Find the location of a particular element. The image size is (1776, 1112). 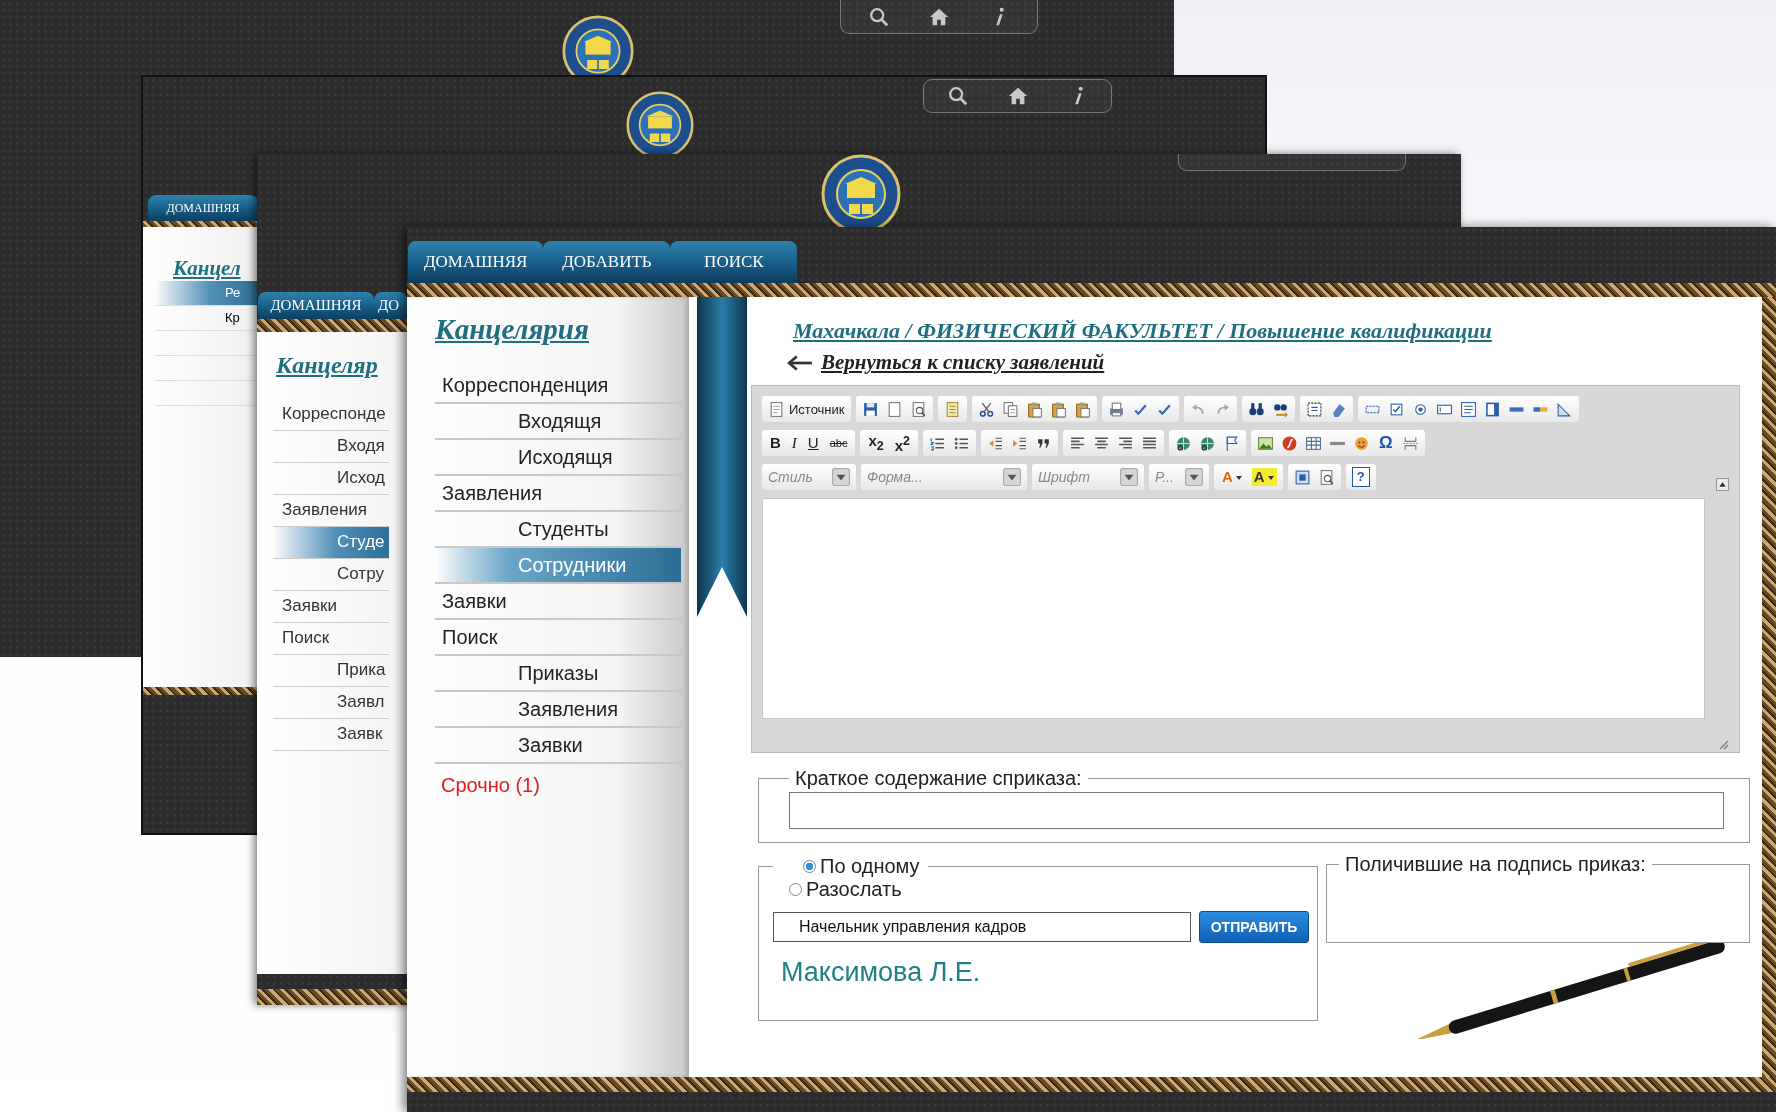

scissors-icon is located at coordinates (986, 409).